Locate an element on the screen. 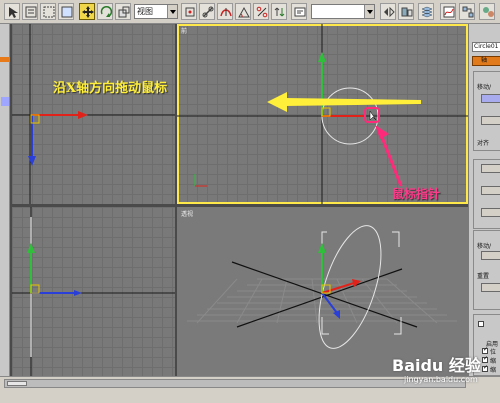 The image size is (500, 403). cursor-pointer-line is located at coordinates (390, 159).